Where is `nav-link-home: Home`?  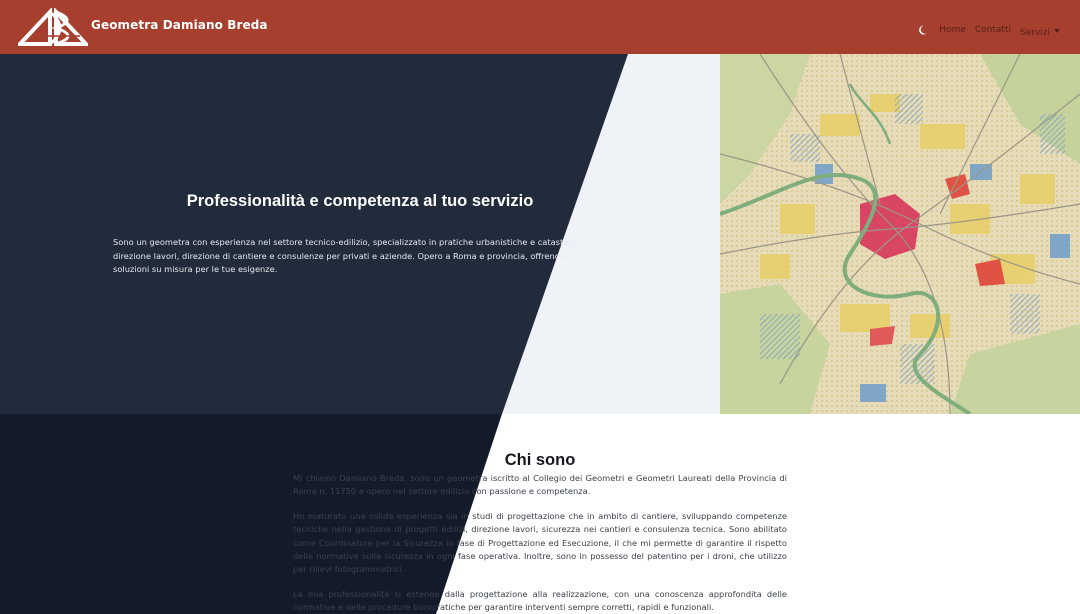
nav-link-home: Home is located at coordinates (952, 30).